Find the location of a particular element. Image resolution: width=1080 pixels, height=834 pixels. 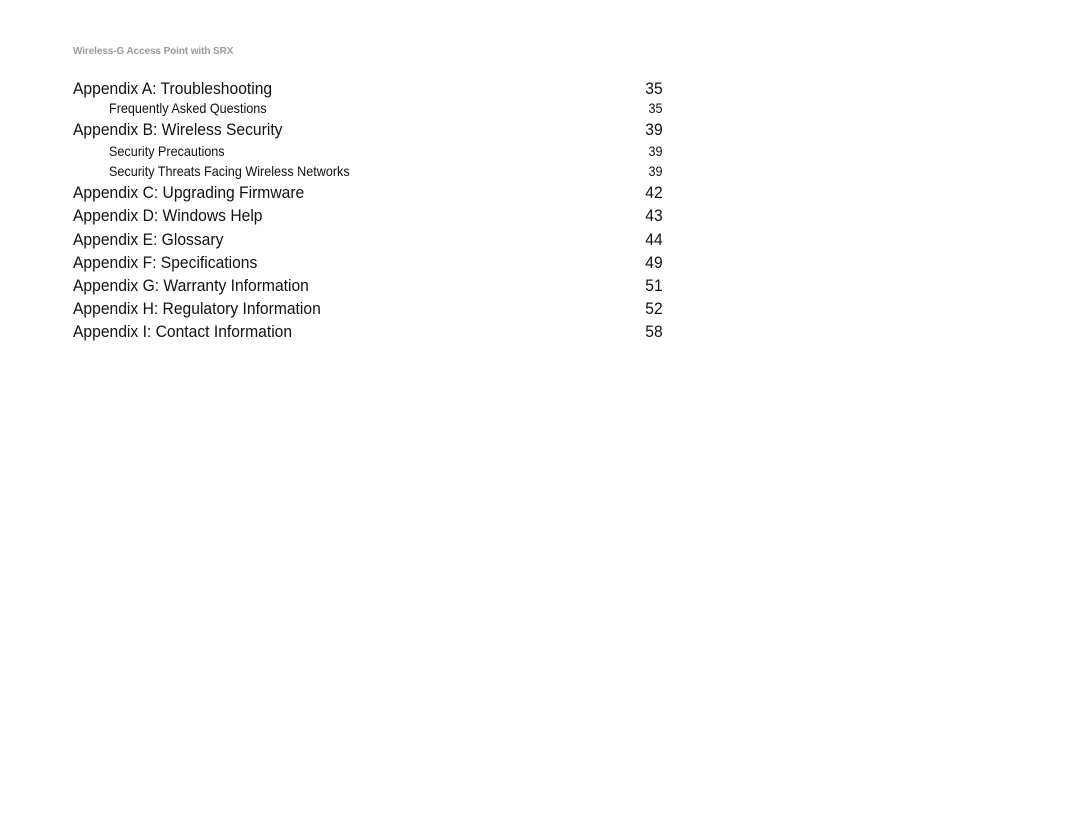

toc-entry-page: 51 is located at coordinates (654, 285).